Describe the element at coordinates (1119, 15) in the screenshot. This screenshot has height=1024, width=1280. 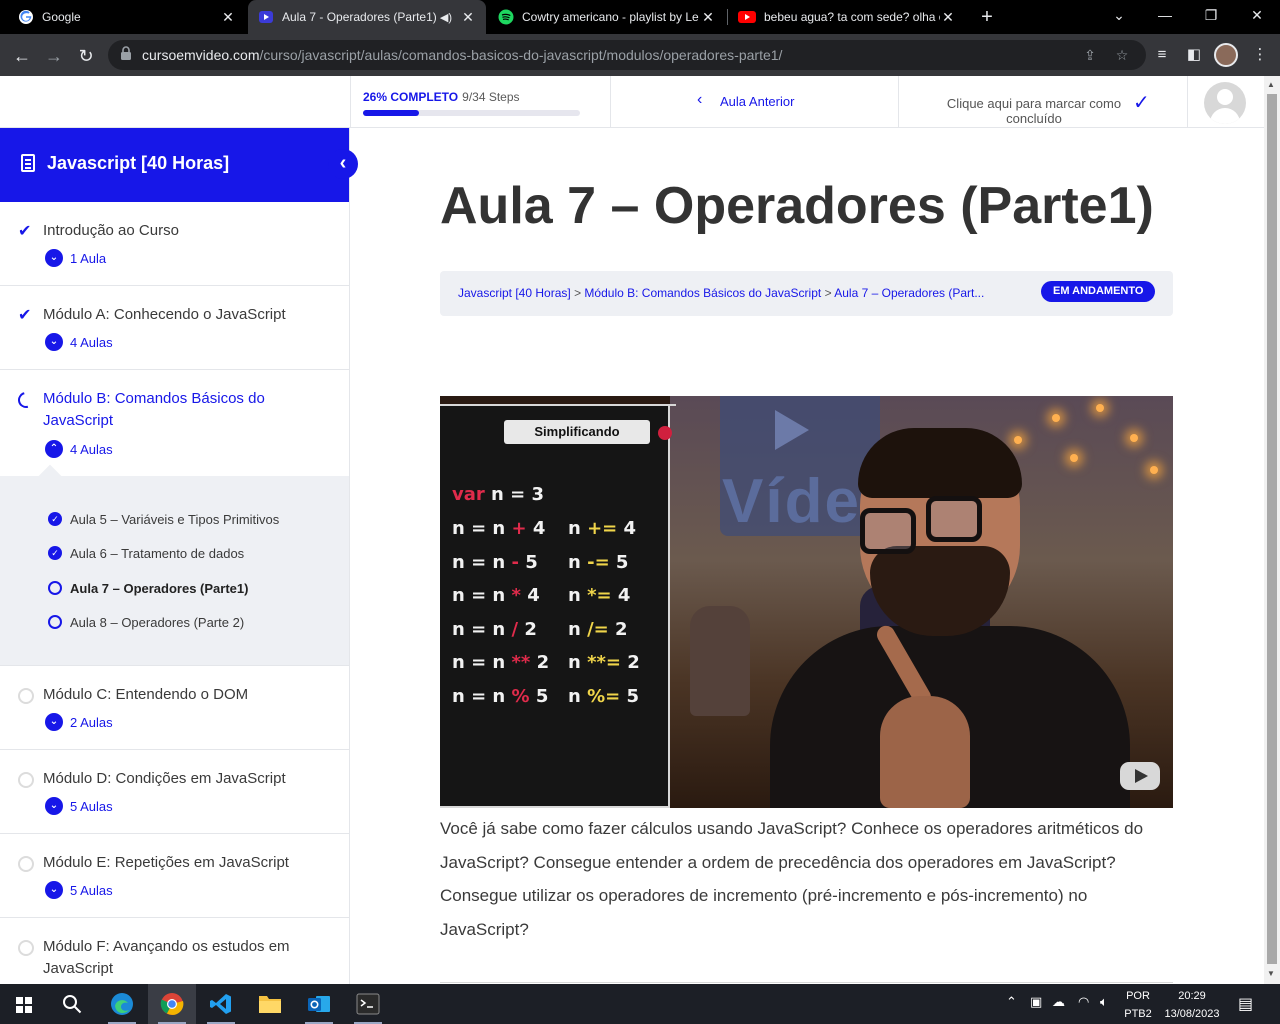
I see `tab-search-button: ⌄` at that location.